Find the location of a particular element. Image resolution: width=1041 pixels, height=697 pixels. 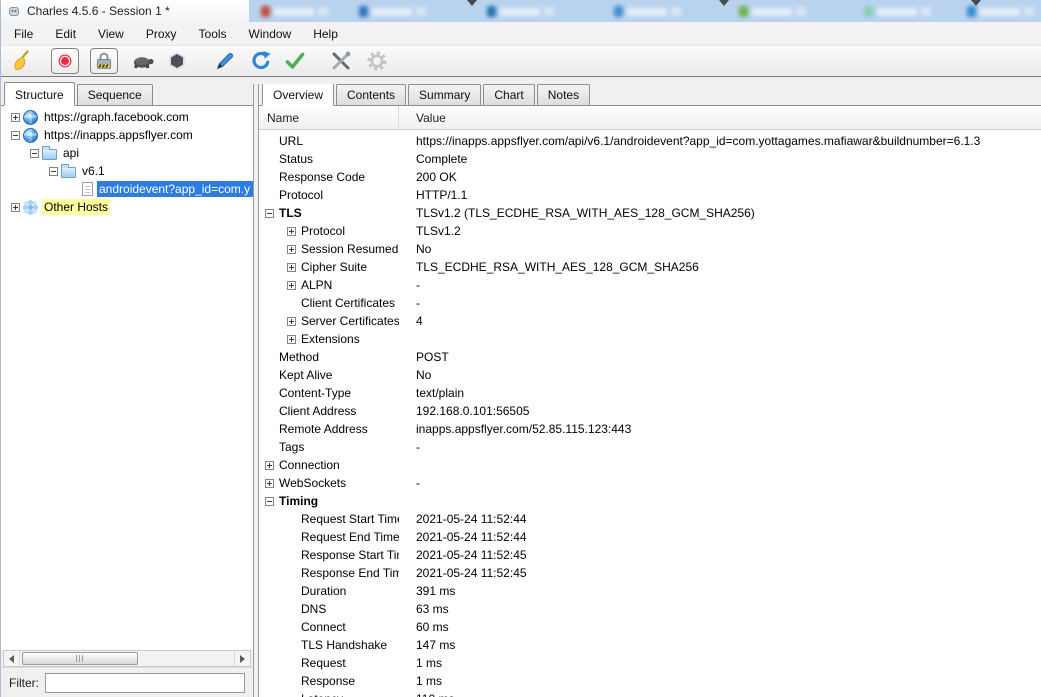

tree-item: v6.1 is located at coordinates (127, 171).